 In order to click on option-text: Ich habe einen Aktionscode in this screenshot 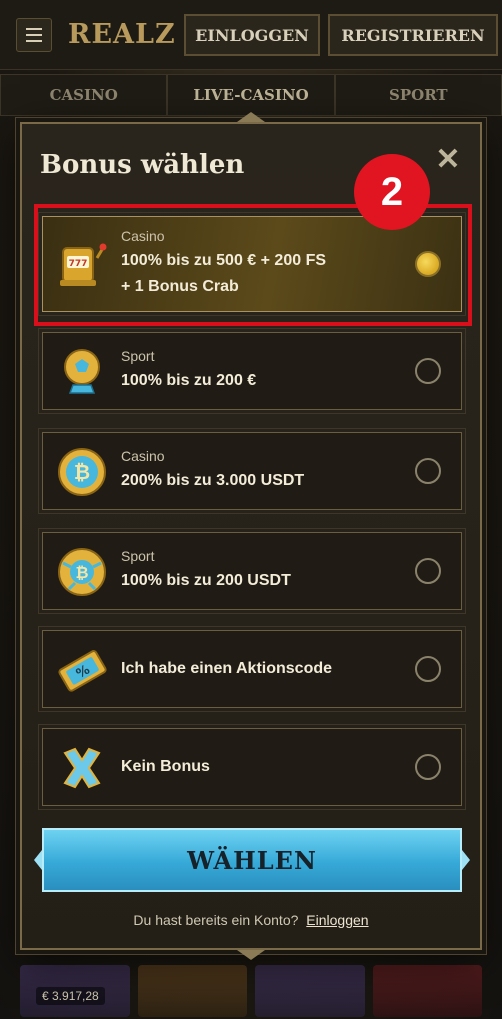, I will do `click(226, 669)`.